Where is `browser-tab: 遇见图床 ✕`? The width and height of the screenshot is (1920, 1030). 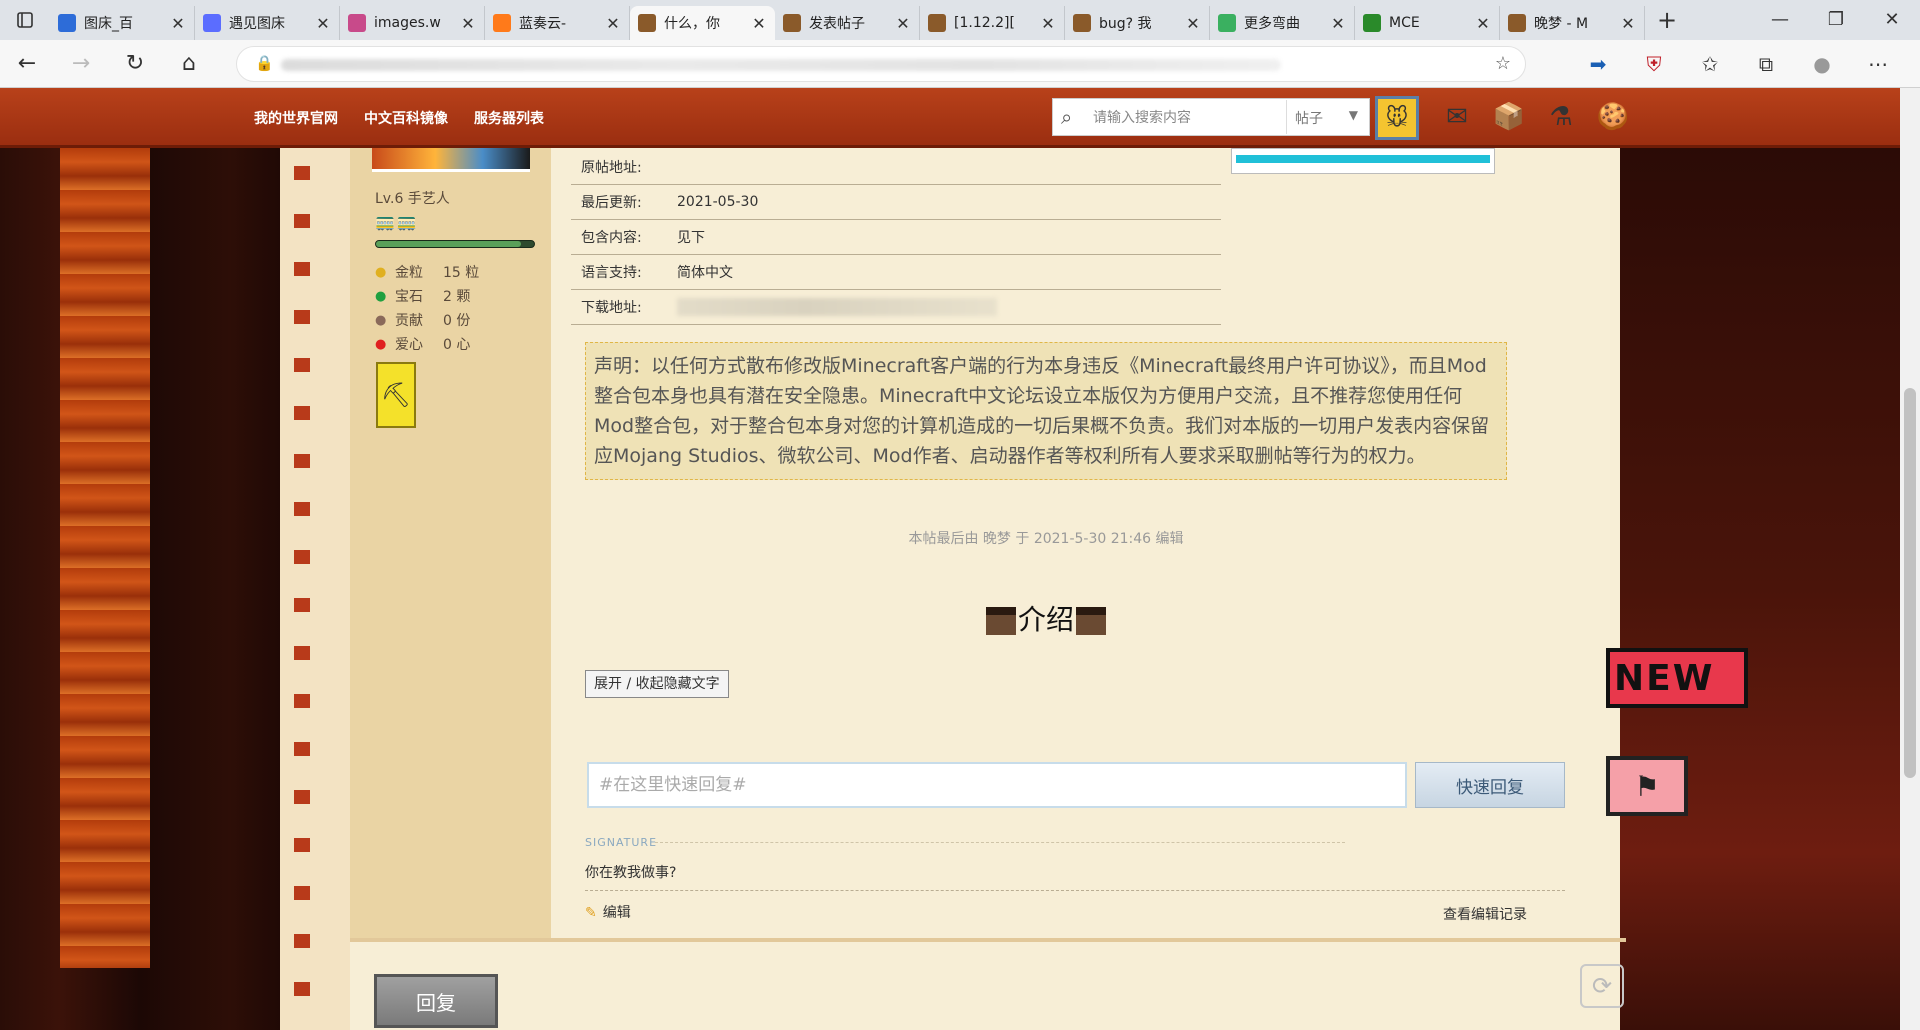 browser-tab: 遇见图床 ✕ is located at coordinates (267, 23).